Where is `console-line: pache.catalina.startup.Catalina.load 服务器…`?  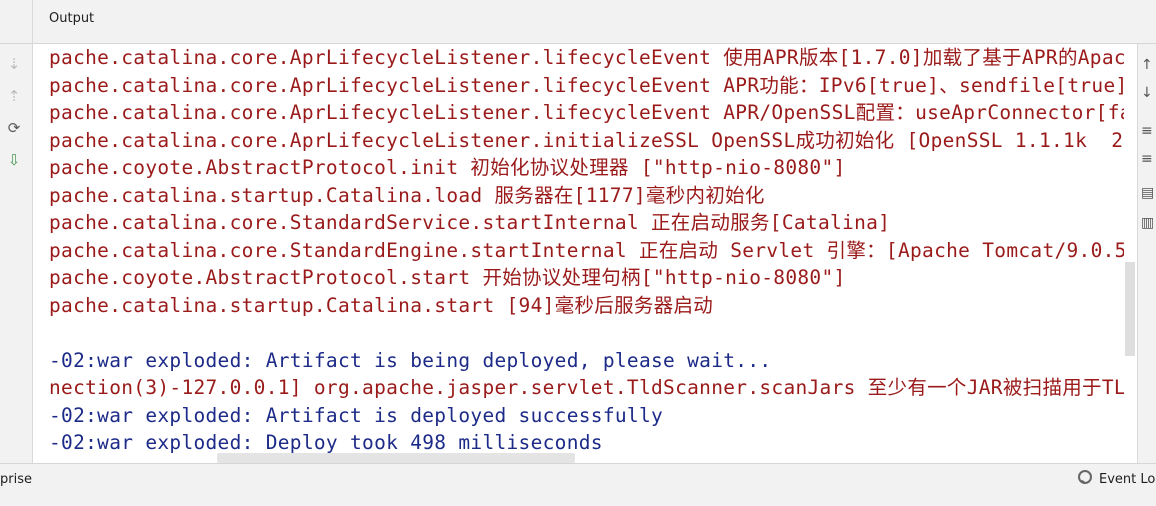 console-line: pache.catalina.startup.Catalina.load 服务器… is located at coordinates (407, 195).